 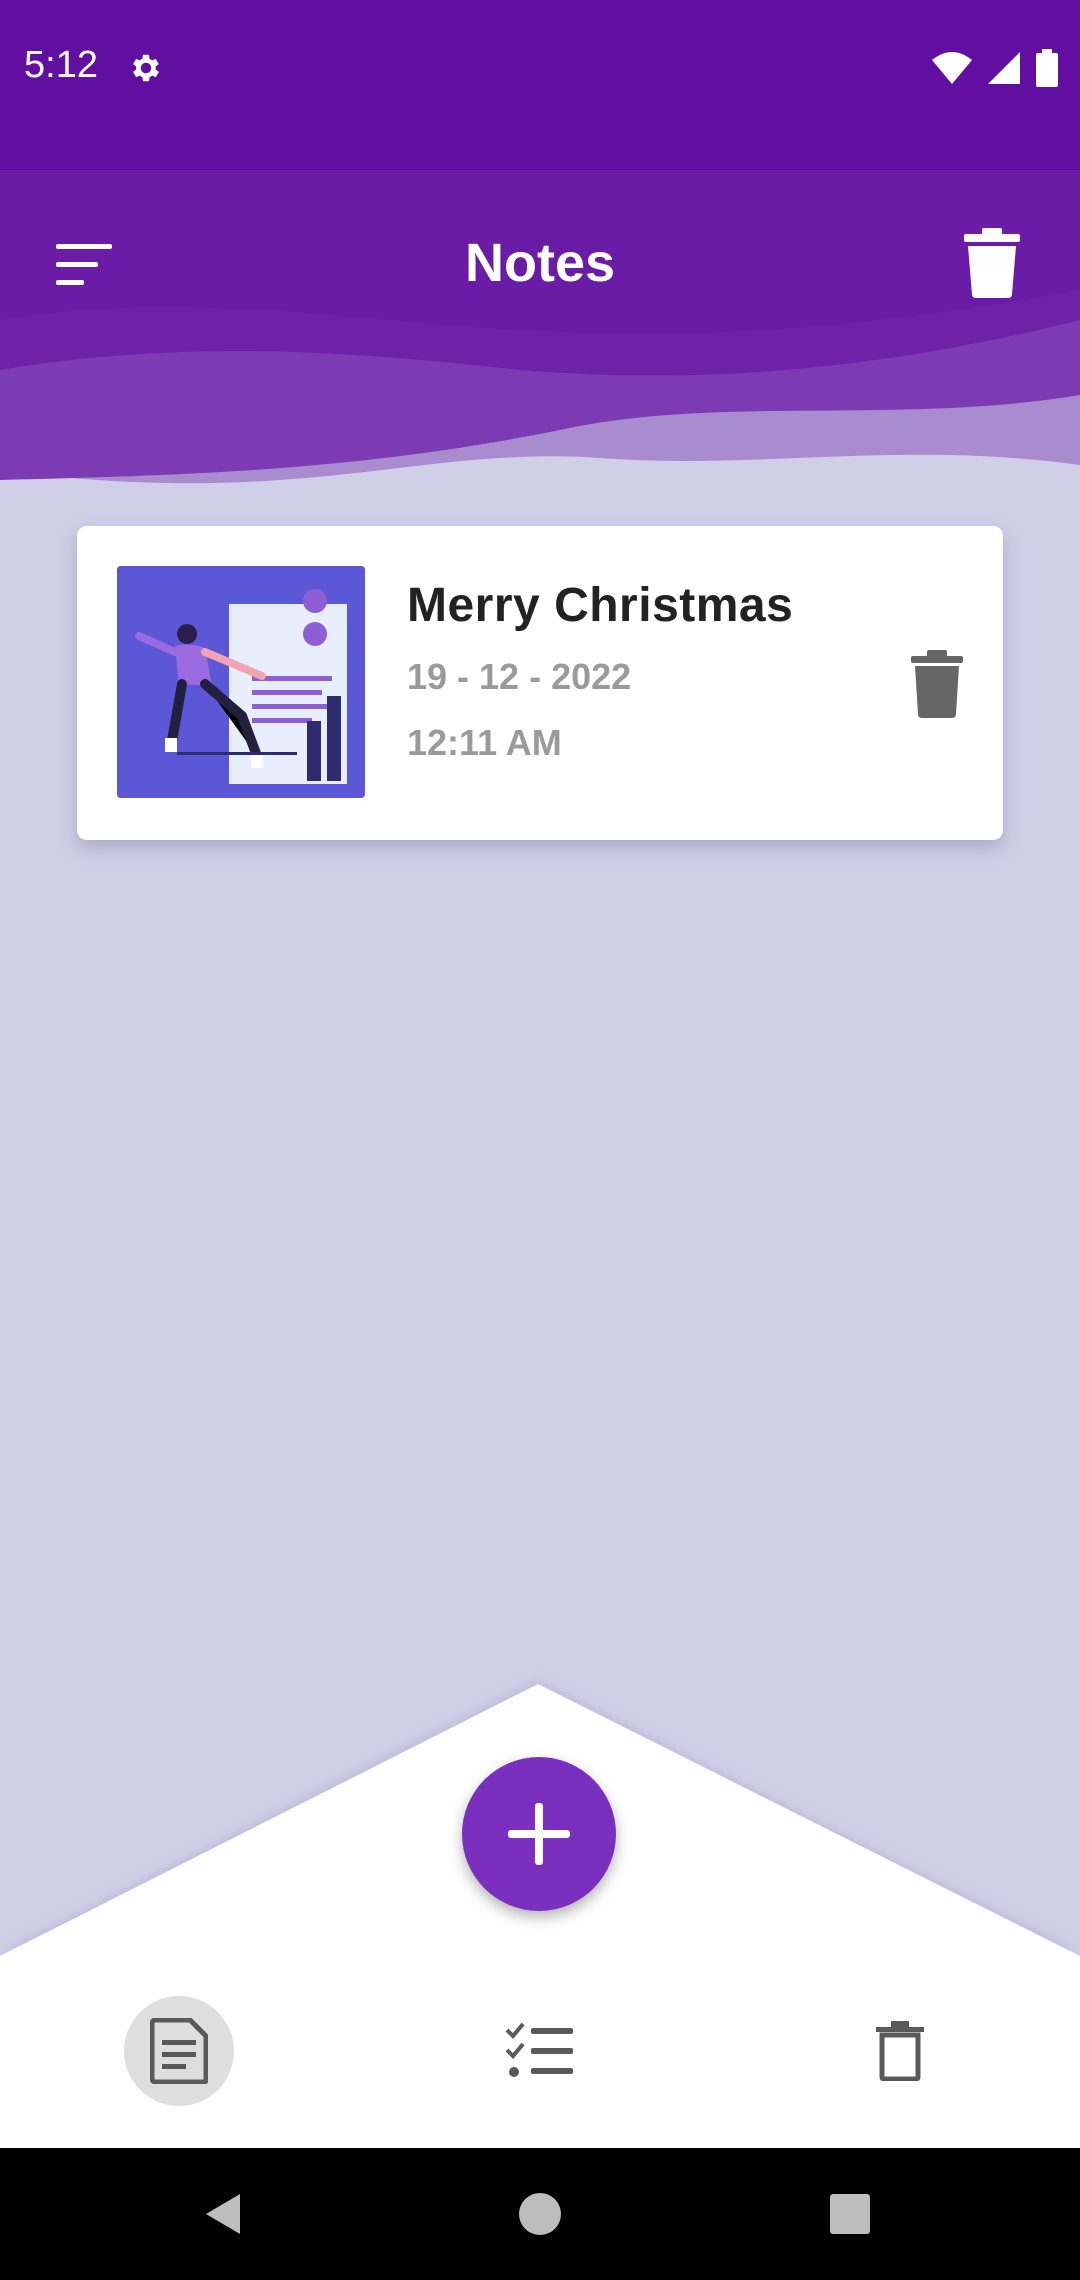 I want to click on bottom-navigation, so click(x=540, y=2052).